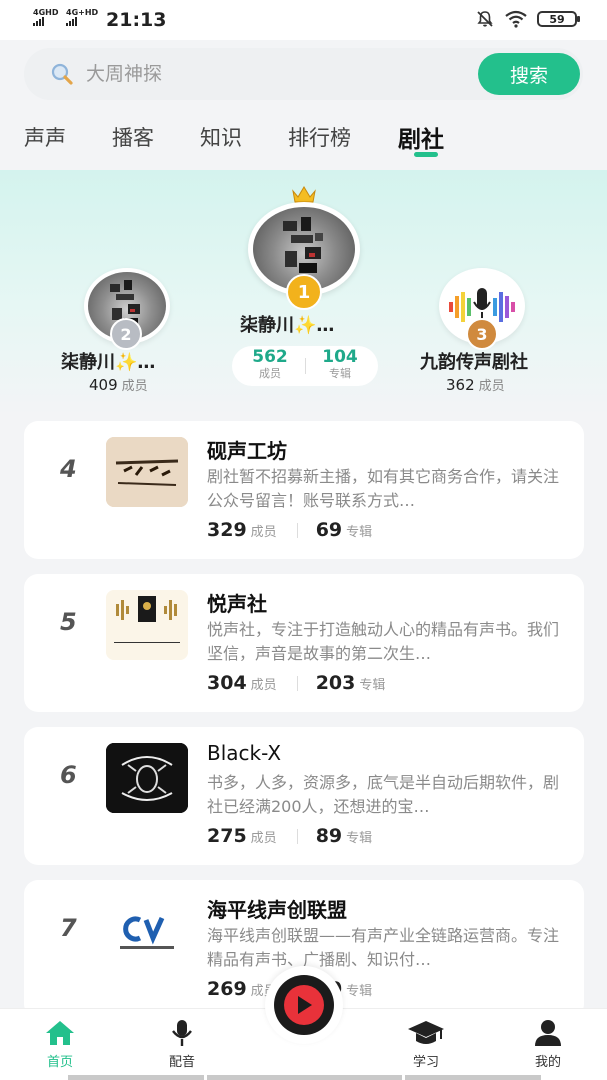 This screenshot has height=1080, width=607. What do you see at coordinates (181, 1062) in the screenshot?
I see `nav-dubbing-label: 配音` at bounding box center [181, 1062].